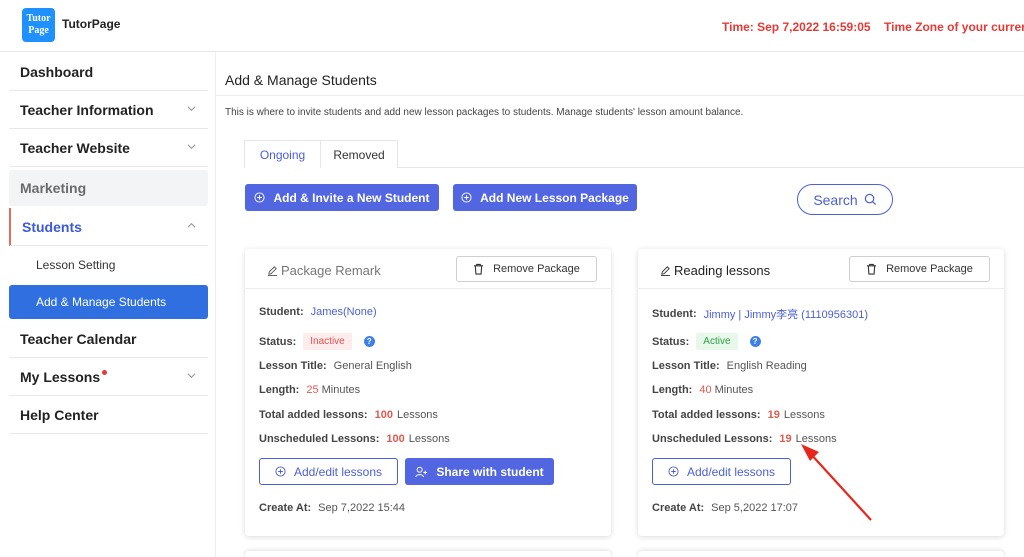 The width and height of the screenshot is (1024, 557). I want to click on student-row: Student: James(None), so click(318, 312).